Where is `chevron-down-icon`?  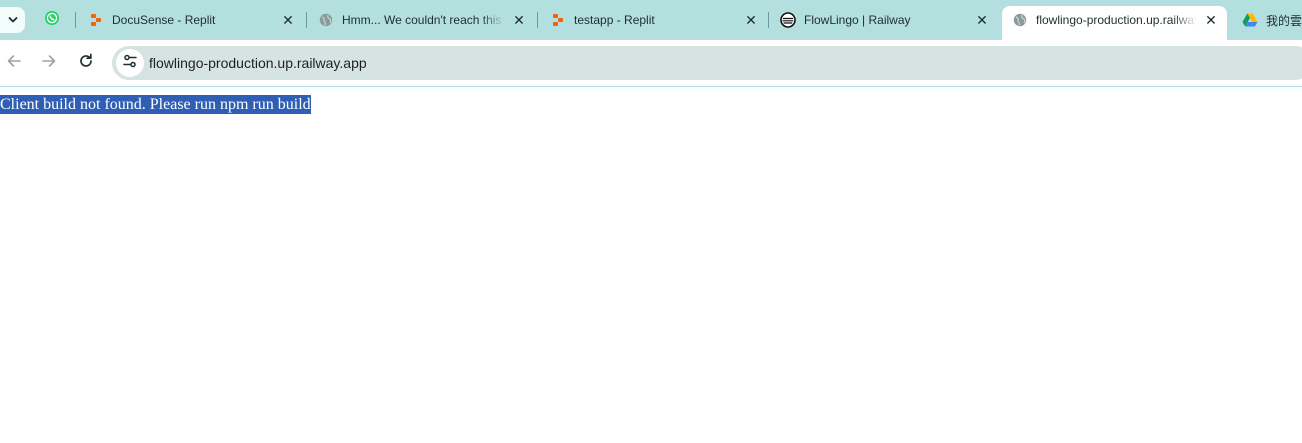 chevron-down-icon is located at coordinates (13, 20).